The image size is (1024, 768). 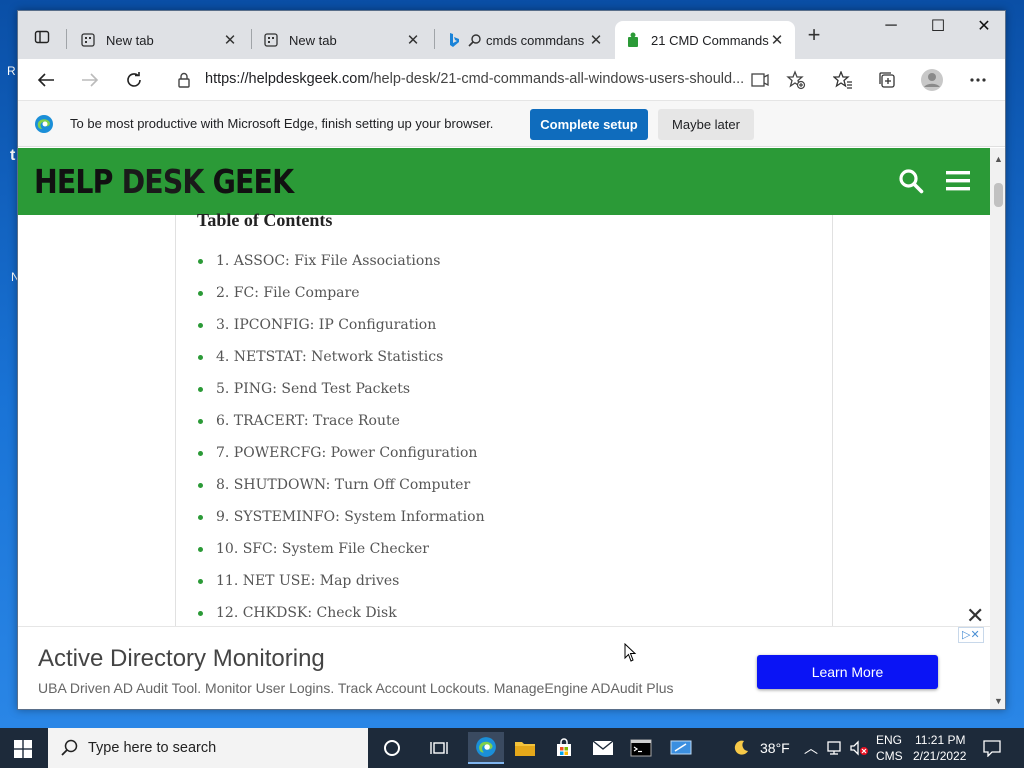 What do you see at coordinates (341, 421) in the screenshot?
I see `toc-item: 6. TRACERT: Trace Route` at bounding box center [341, 421].